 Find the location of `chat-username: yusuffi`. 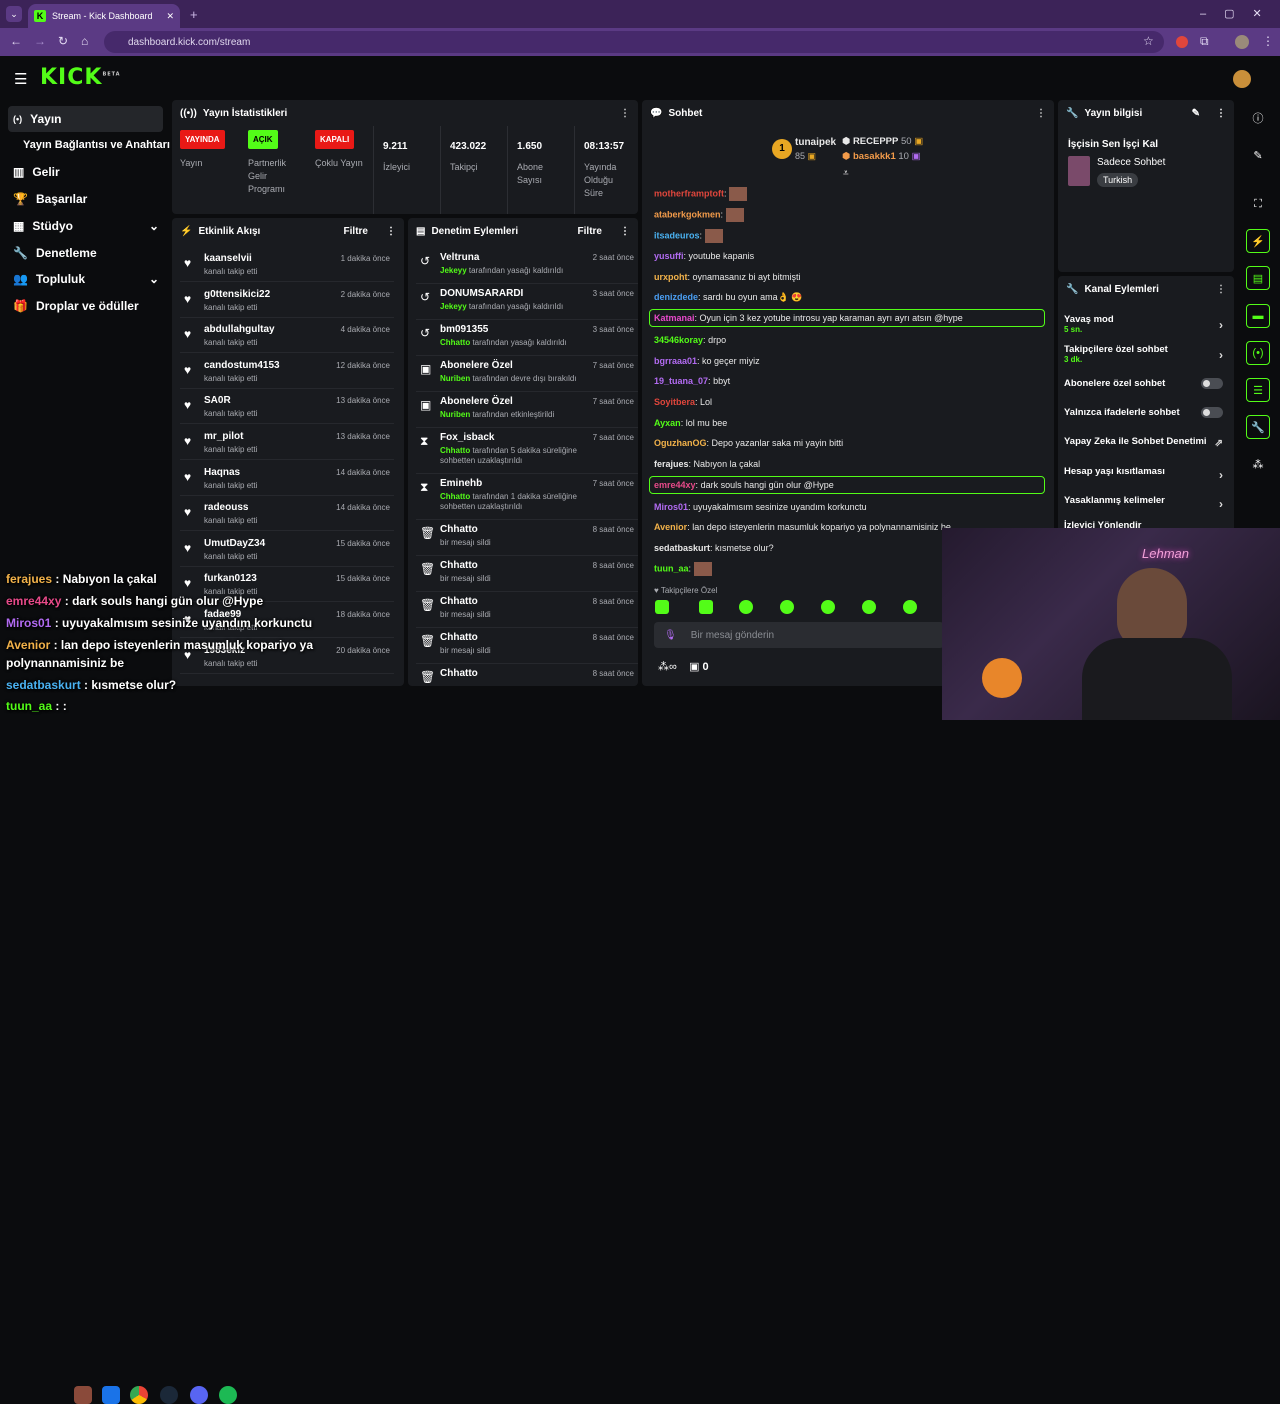

chat-username: yusuffi is located at coordinates (669, 256).